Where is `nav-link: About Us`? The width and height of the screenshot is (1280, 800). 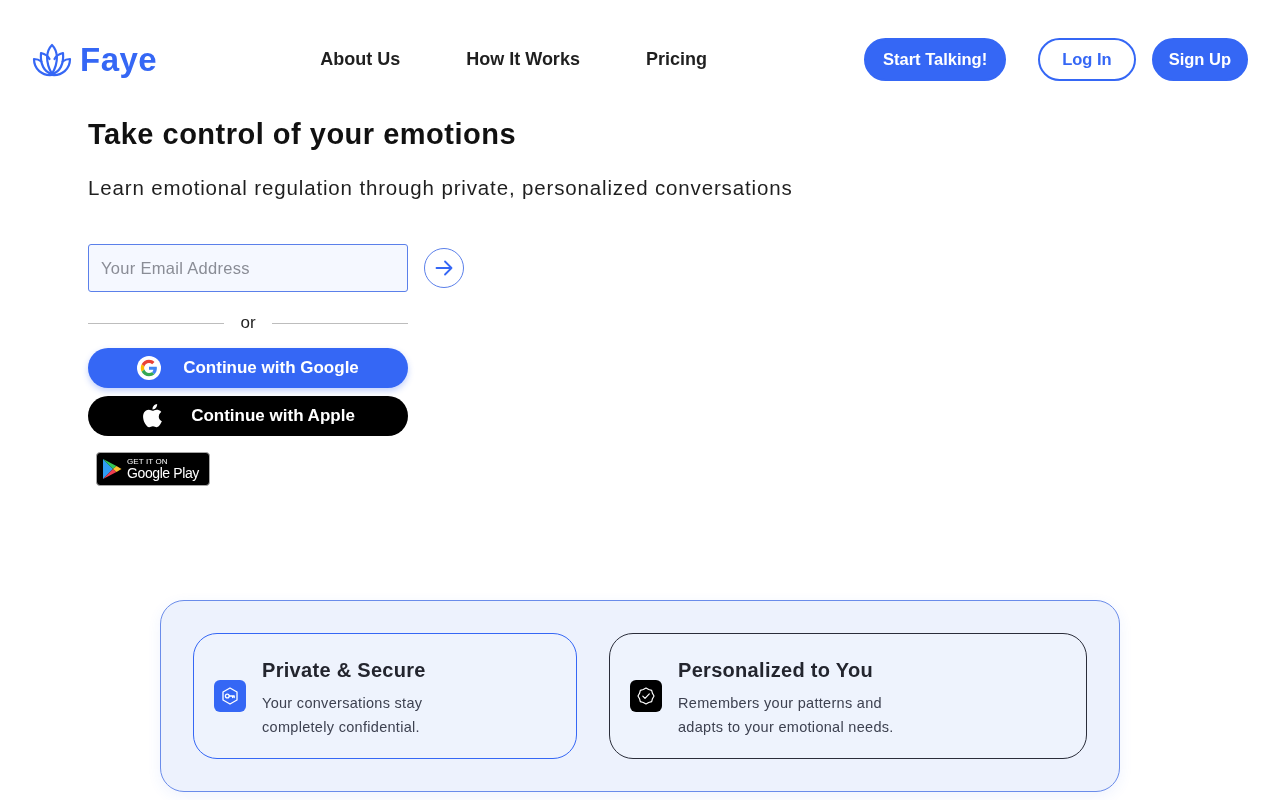 nav-link: About Us is located at coordinates (360, 59).